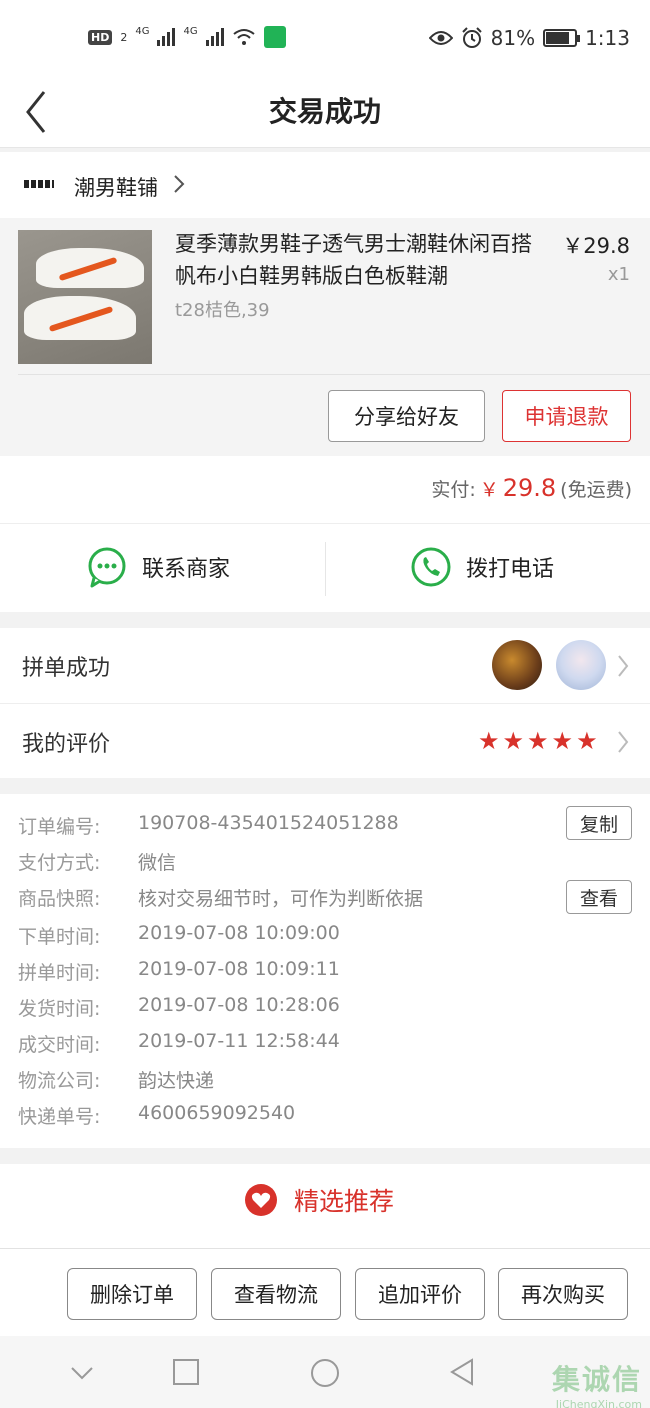  Describe the element at coordinates (107, 567) in the screenshot. I see `chat-icon` at that location.